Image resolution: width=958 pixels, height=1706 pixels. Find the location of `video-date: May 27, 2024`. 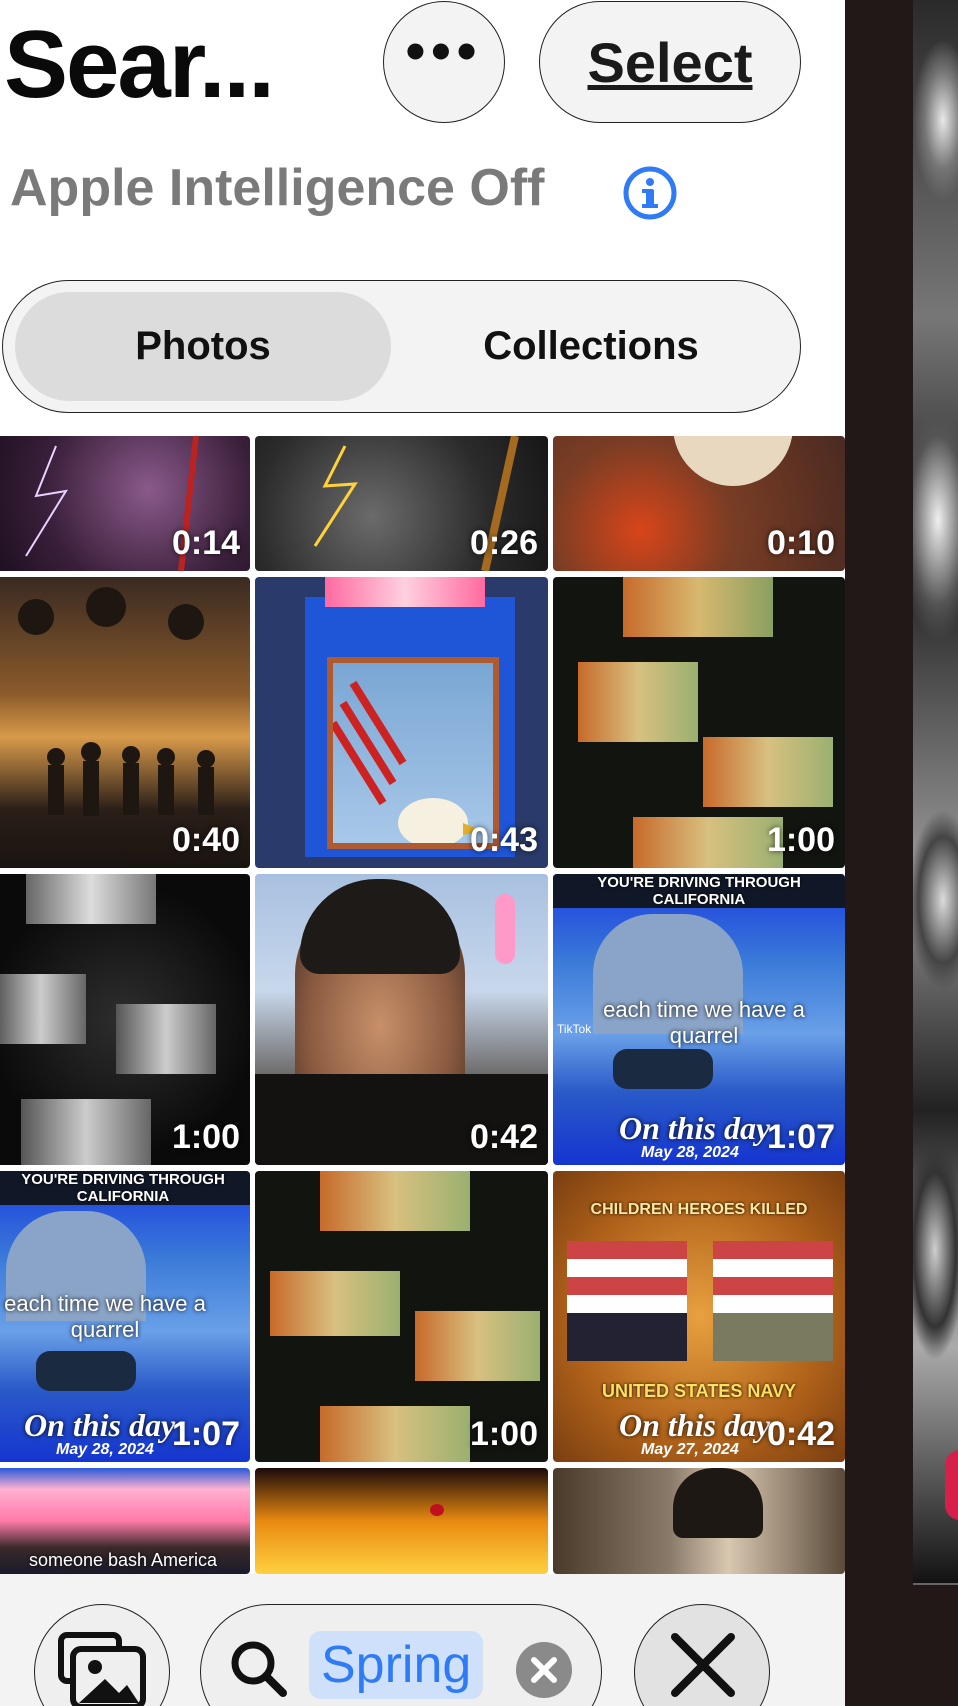

video-date: May 27, 2024 is located at coordinates (690, 1449).